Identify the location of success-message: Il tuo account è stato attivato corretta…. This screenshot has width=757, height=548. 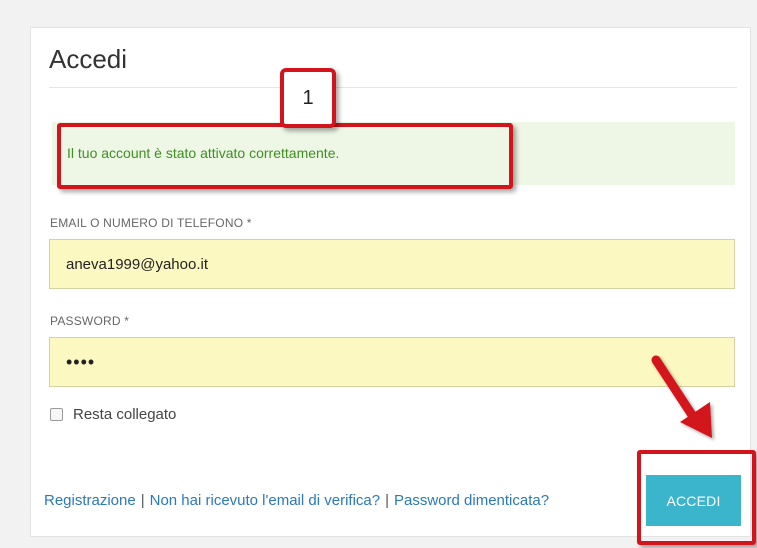
(203, 153).